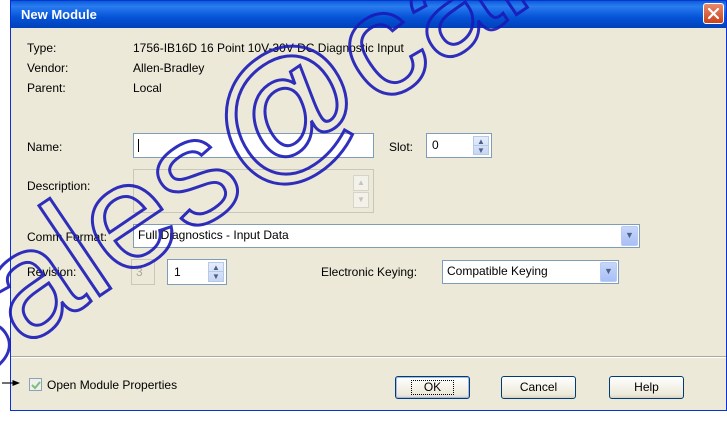  I want to click on close-button, so click(713, 13).